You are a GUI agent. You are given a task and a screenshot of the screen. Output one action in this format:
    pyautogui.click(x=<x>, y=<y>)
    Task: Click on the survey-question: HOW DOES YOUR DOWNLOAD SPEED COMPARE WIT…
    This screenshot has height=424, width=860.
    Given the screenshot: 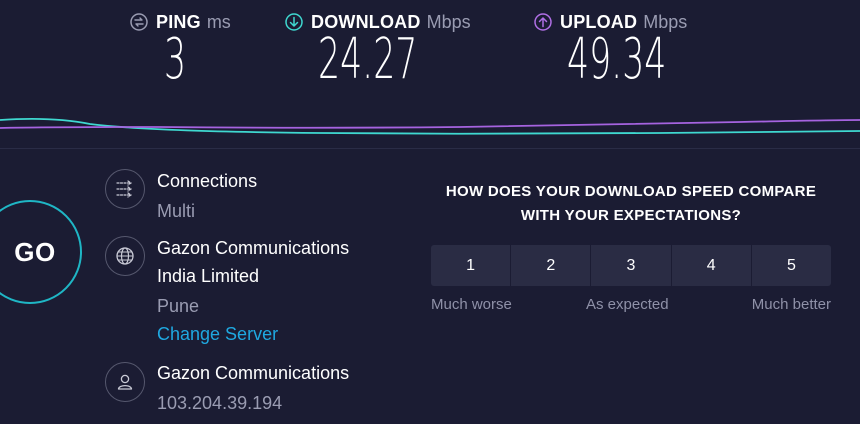 What is the action you would take?
    pyautogui.click(x=631, y=204)
    